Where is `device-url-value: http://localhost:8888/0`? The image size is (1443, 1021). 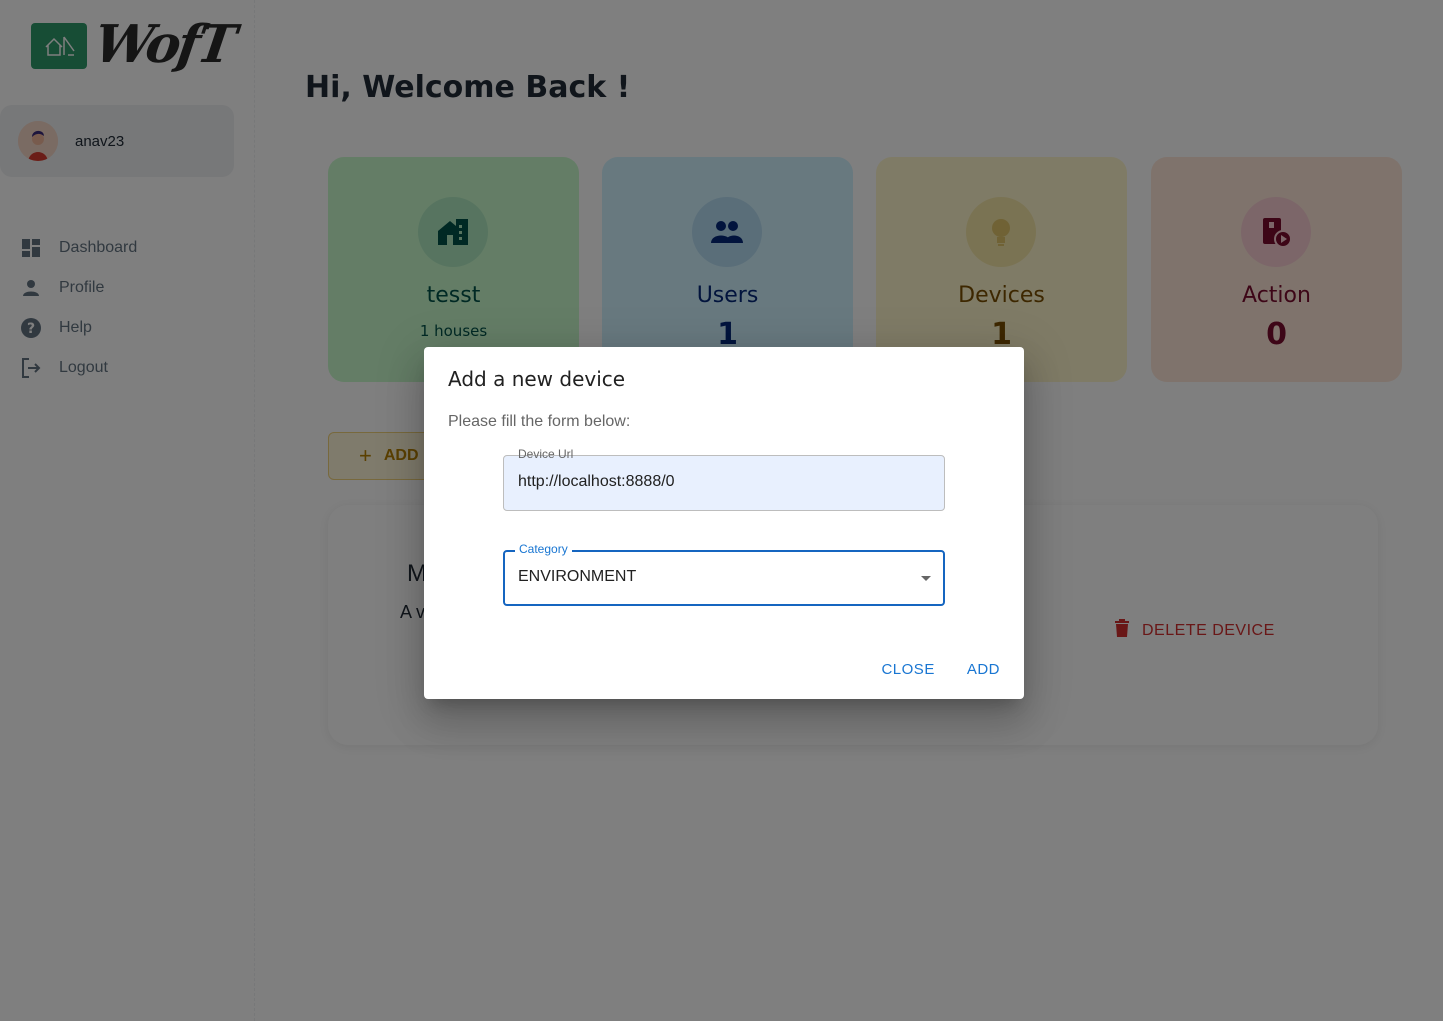
device-url-value: http://localhost:8888/0 is located at coordinates (596, 481).